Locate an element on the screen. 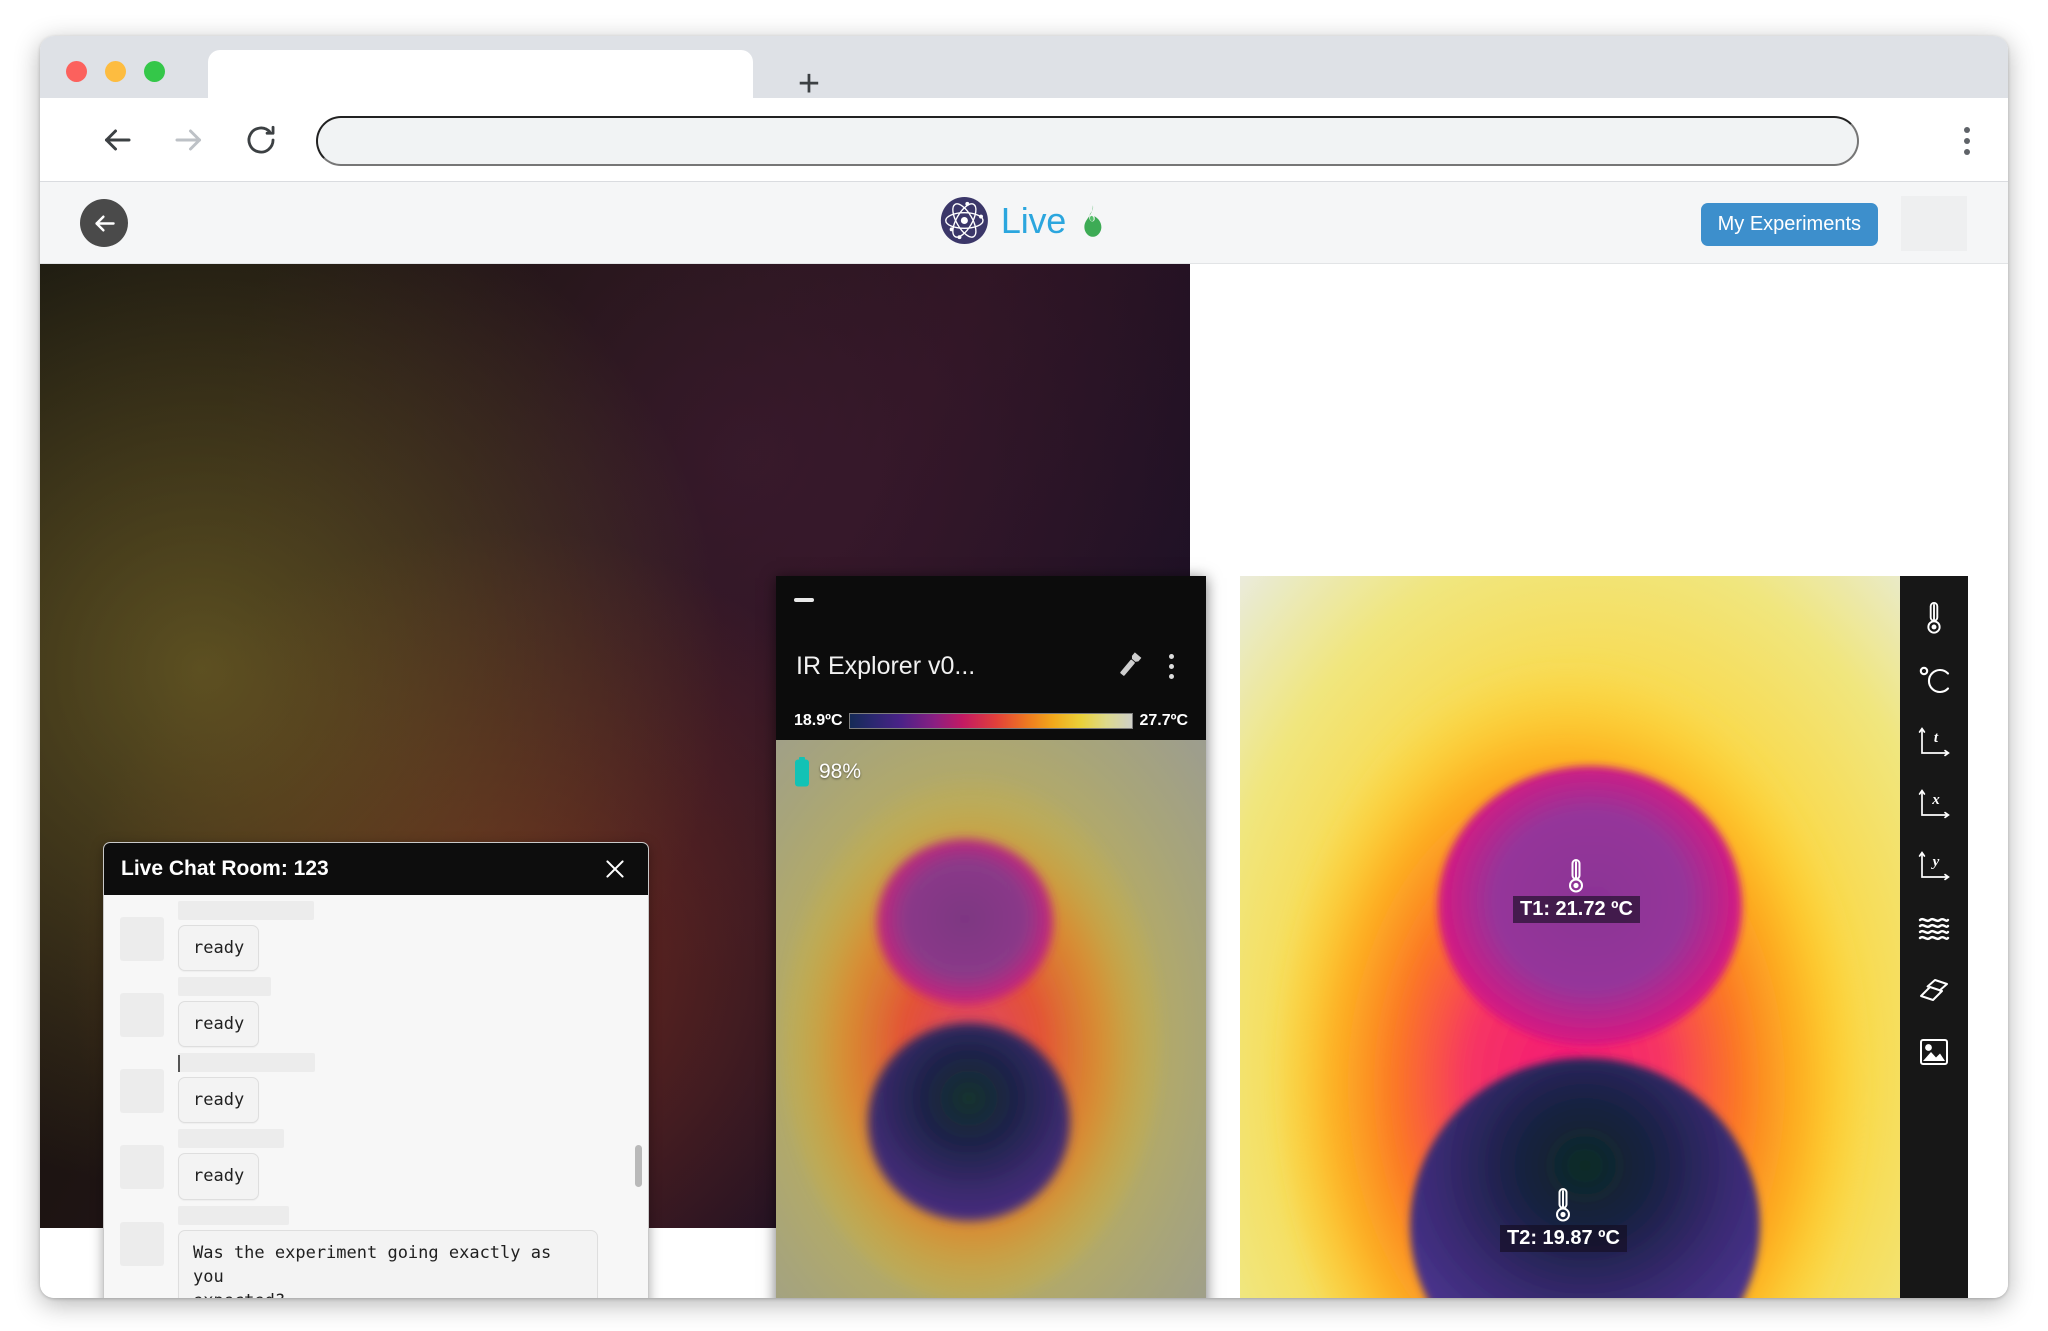 The image size is (2048, 1331). svg-text: t is located at coordinates (1936, 738).